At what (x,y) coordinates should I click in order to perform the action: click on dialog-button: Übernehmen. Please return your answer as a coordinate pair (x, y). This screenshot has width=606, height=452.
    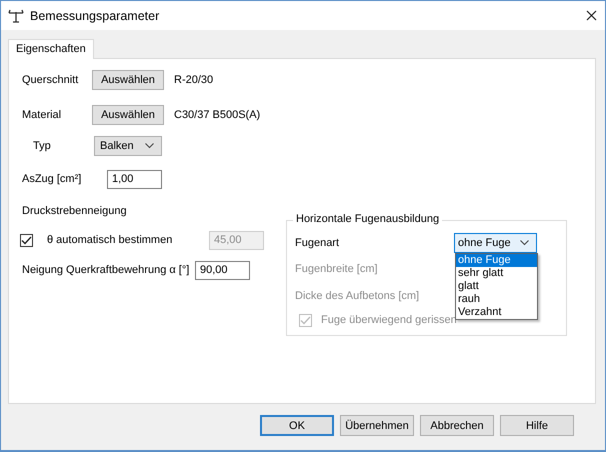
    Looking at the image, I should click on (377, 425).